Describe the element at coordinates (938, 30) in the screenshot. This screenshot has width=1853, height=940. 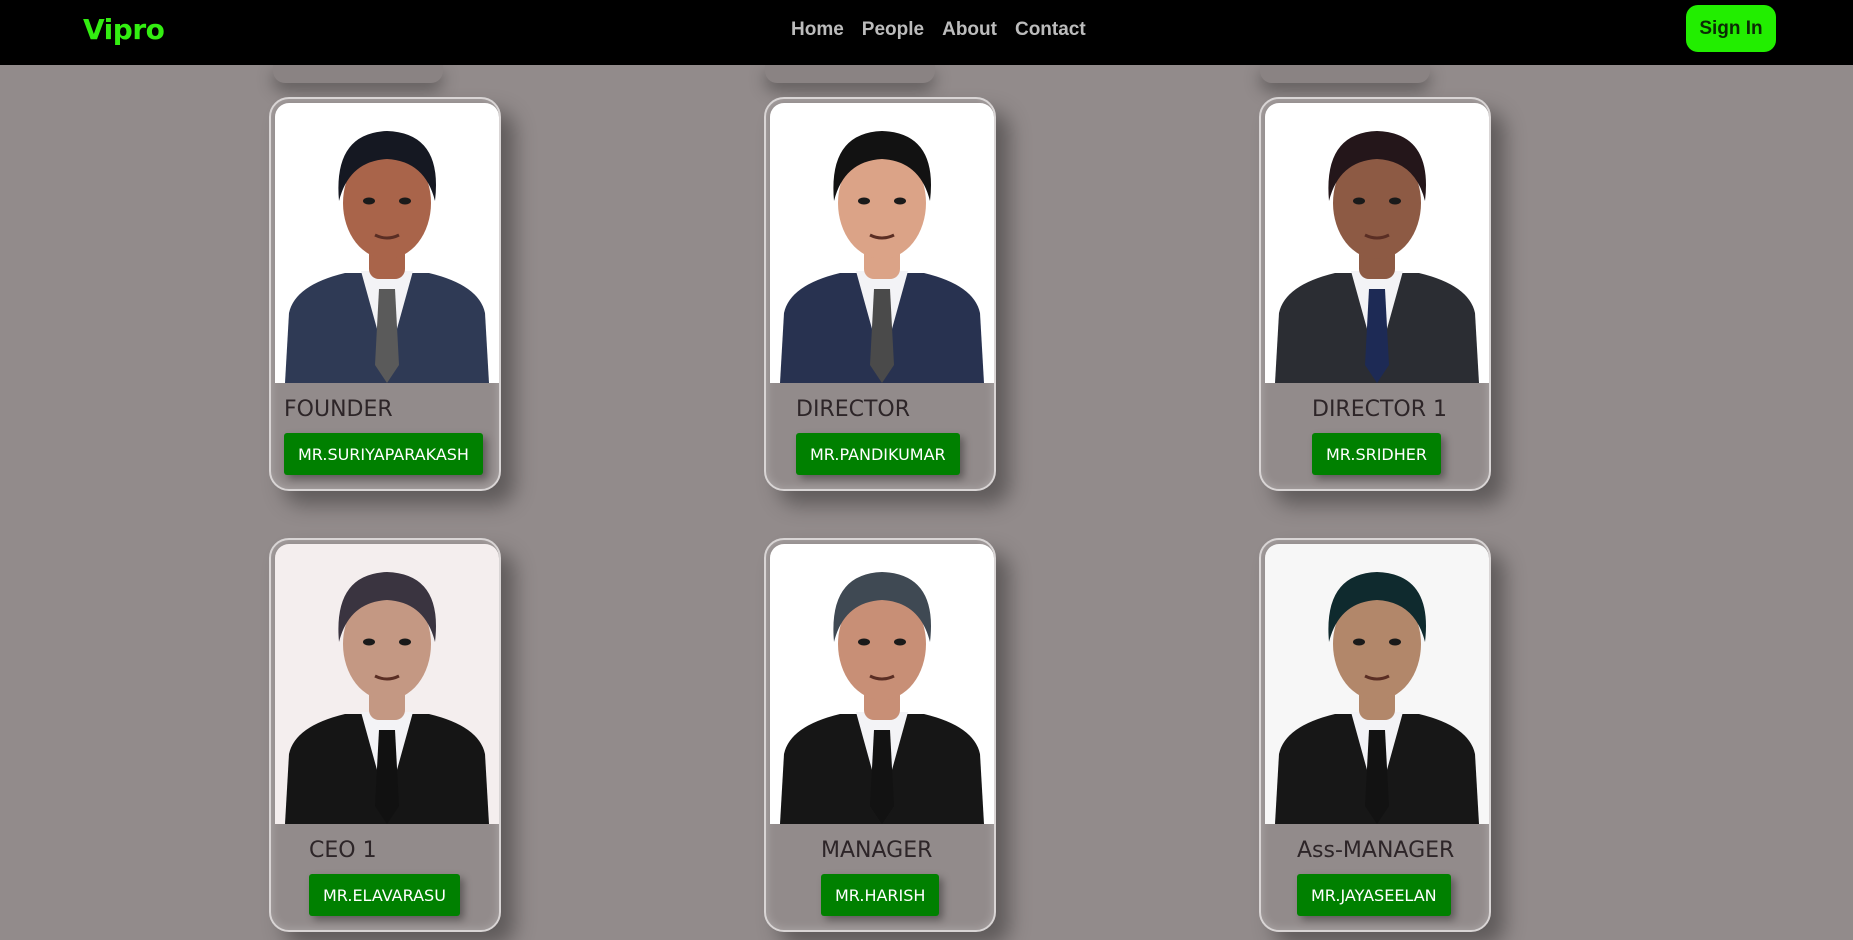
I see `nav-links: Home People About Contact` at that location.